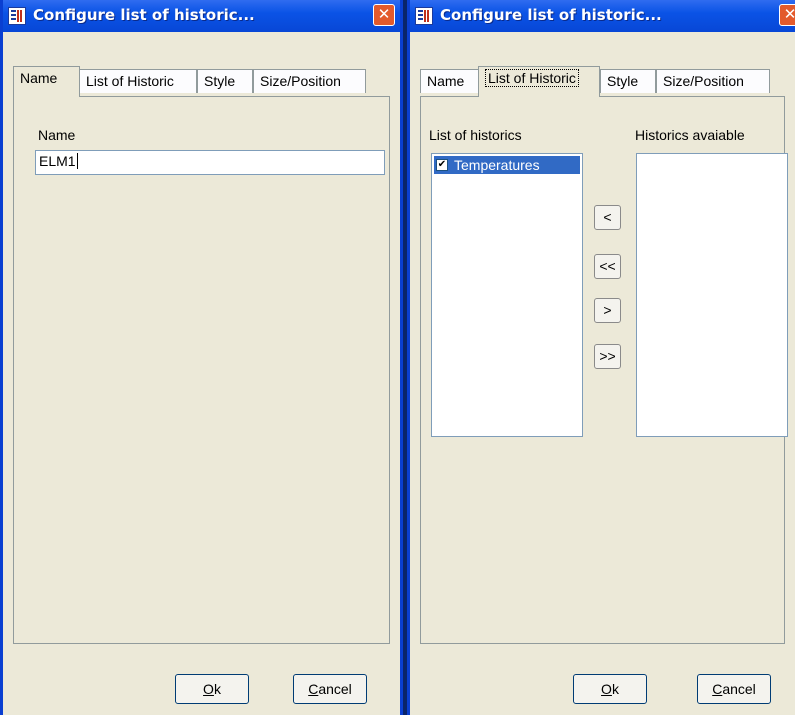 The height and width of the screenshot is (715, 795). What do you see at coordinates (712, 295) in the screenshot?
I see `available-listbox` at bounding box center [712, 295].